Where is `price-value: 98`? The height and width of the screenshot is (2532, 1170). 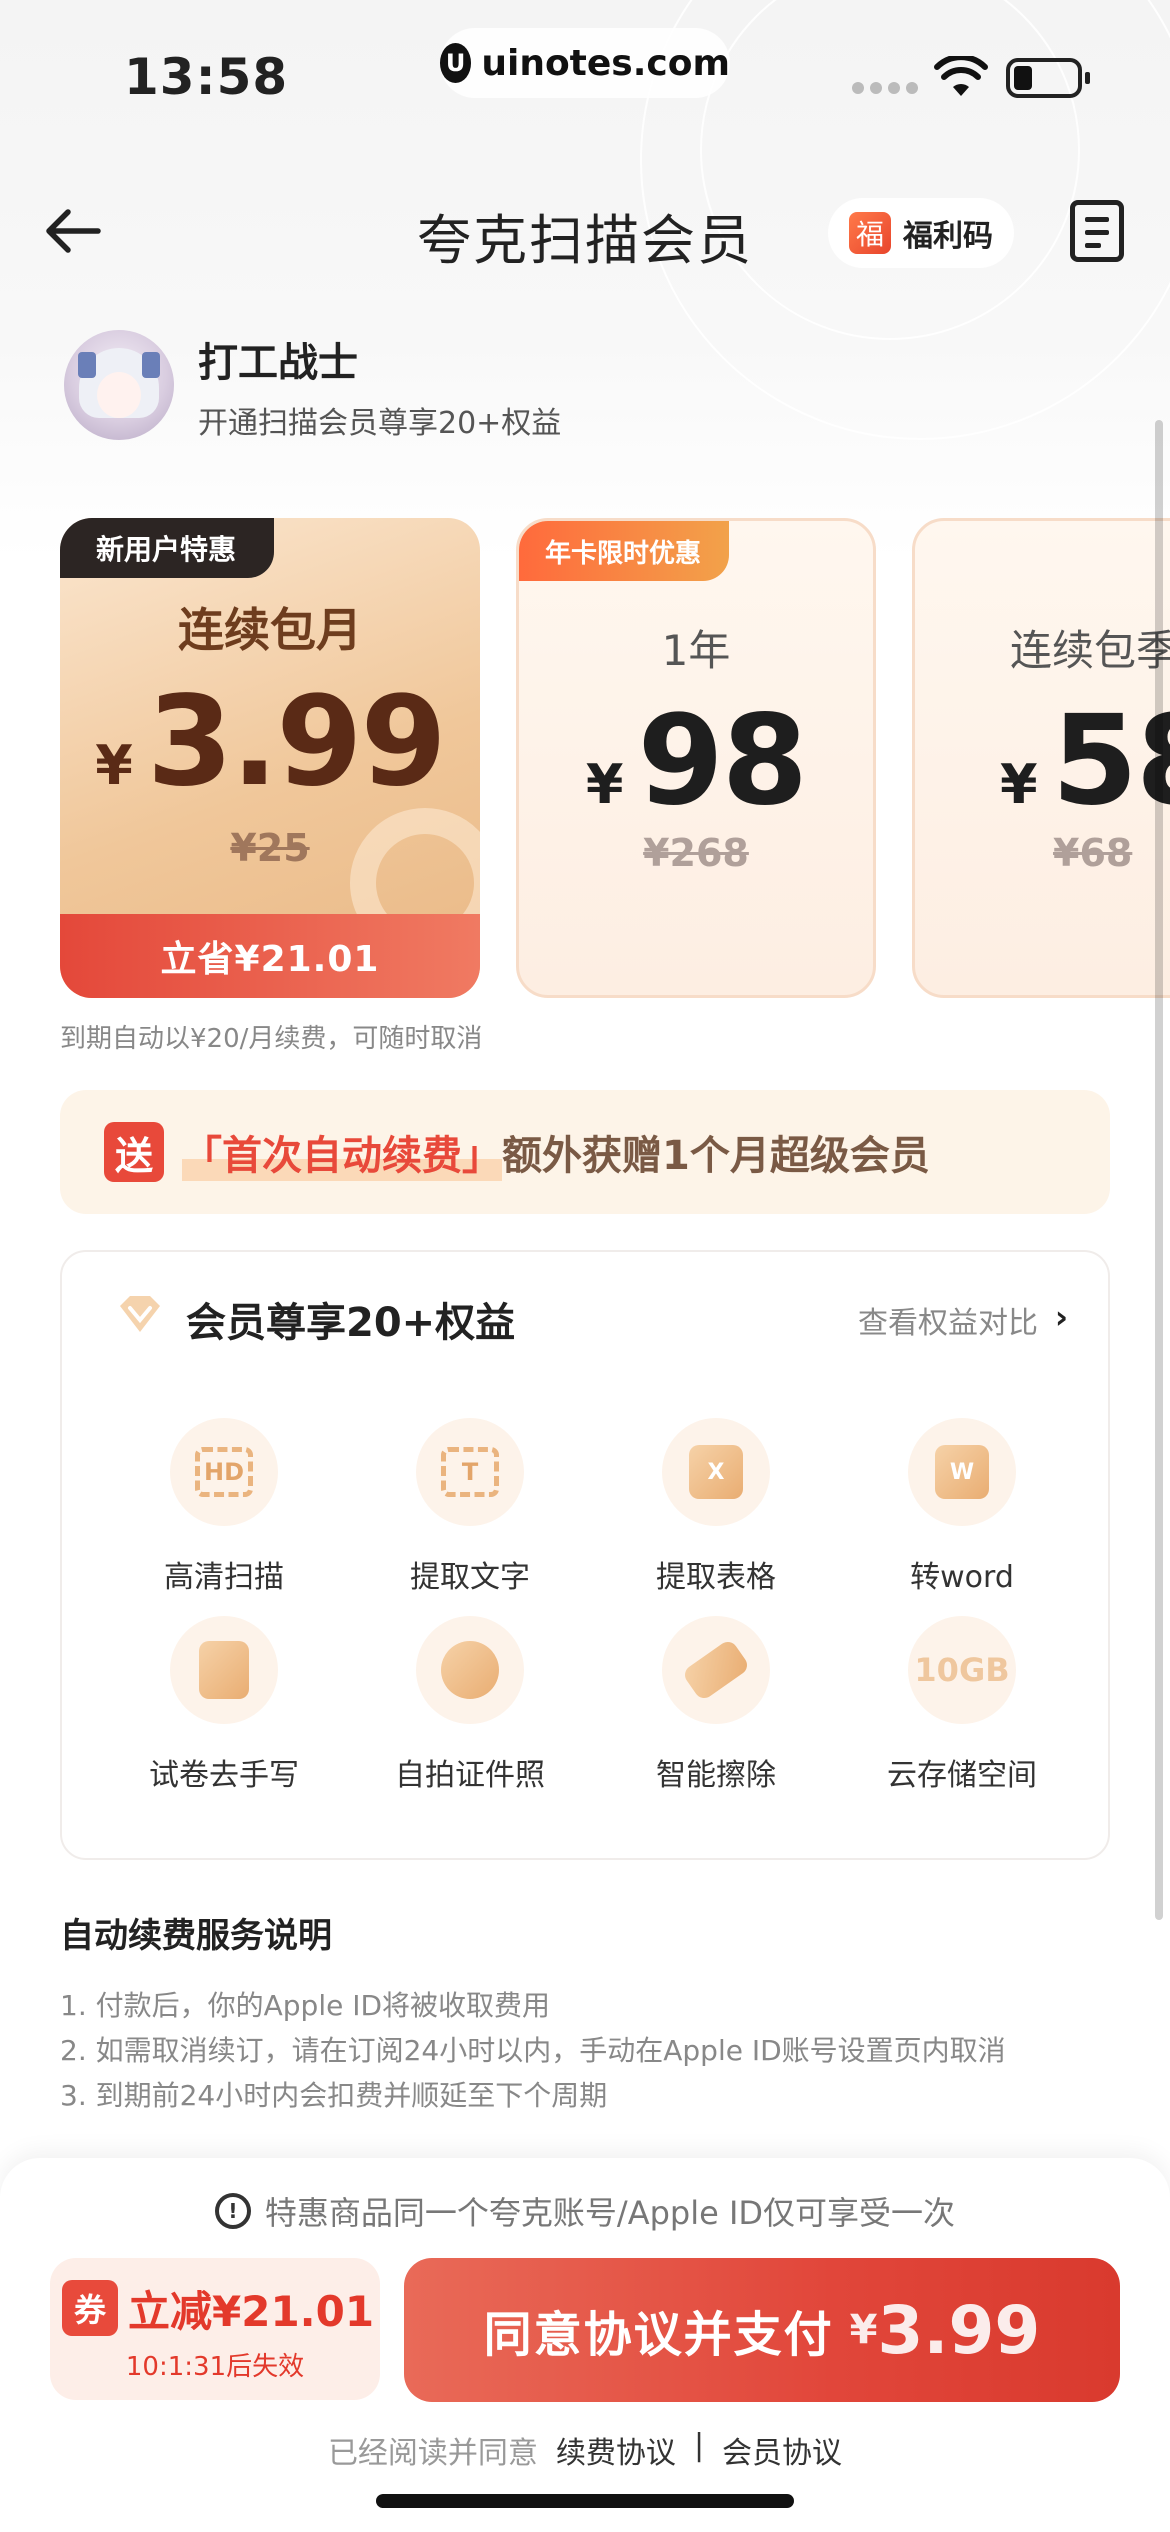
price-value: 98 is located at coordinates (723, 761).